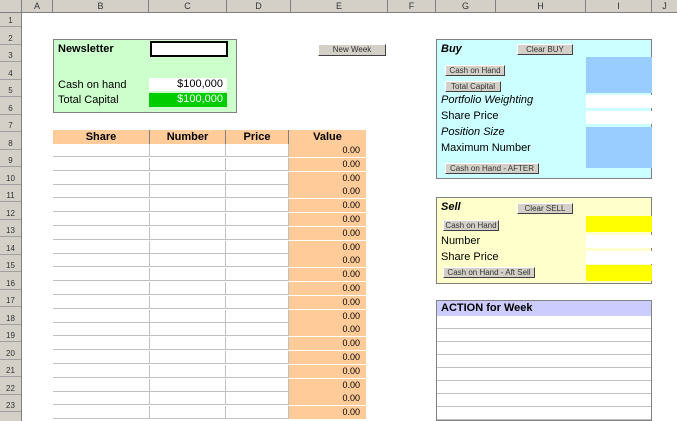 The width and height of the screenshot is (677, 421). I want to click on position-size-cell, so click(619, 147).